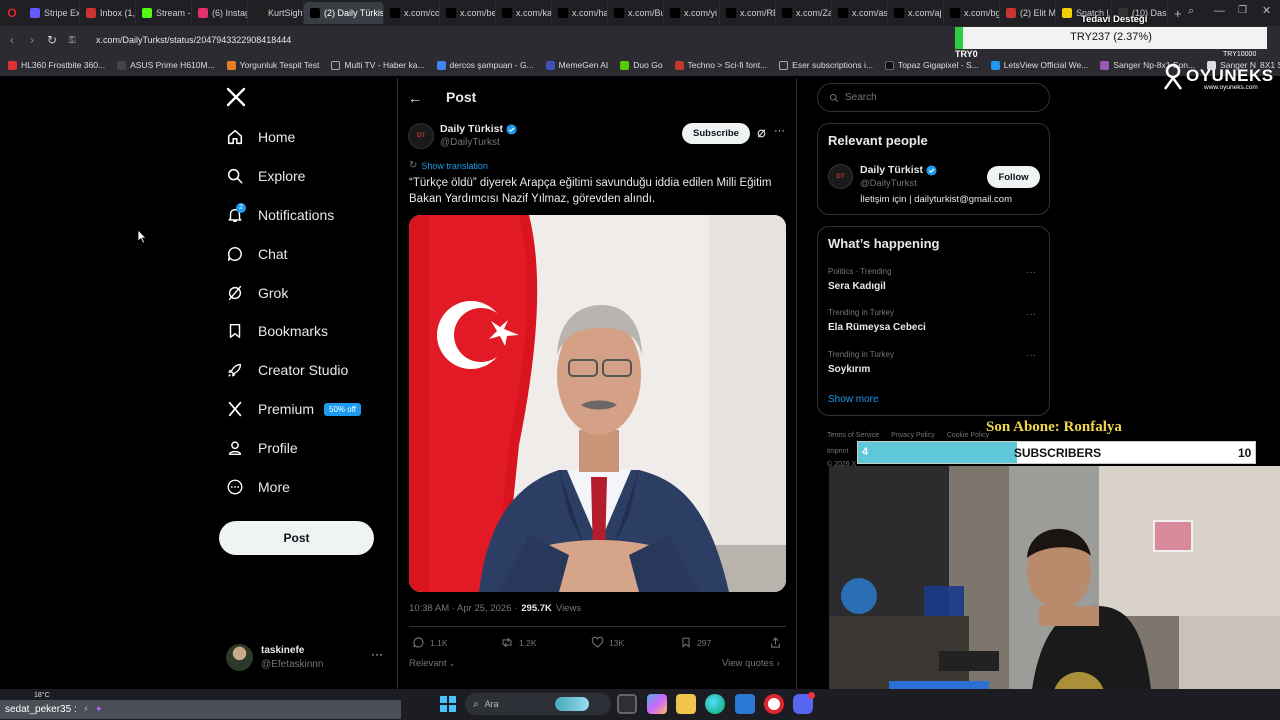 Image resolution: width=1280 pixels, height=720 pixels. I want to click on post-timestamp: 10:38 AM · Apr 25, 2026 ·, so click(463, 608).